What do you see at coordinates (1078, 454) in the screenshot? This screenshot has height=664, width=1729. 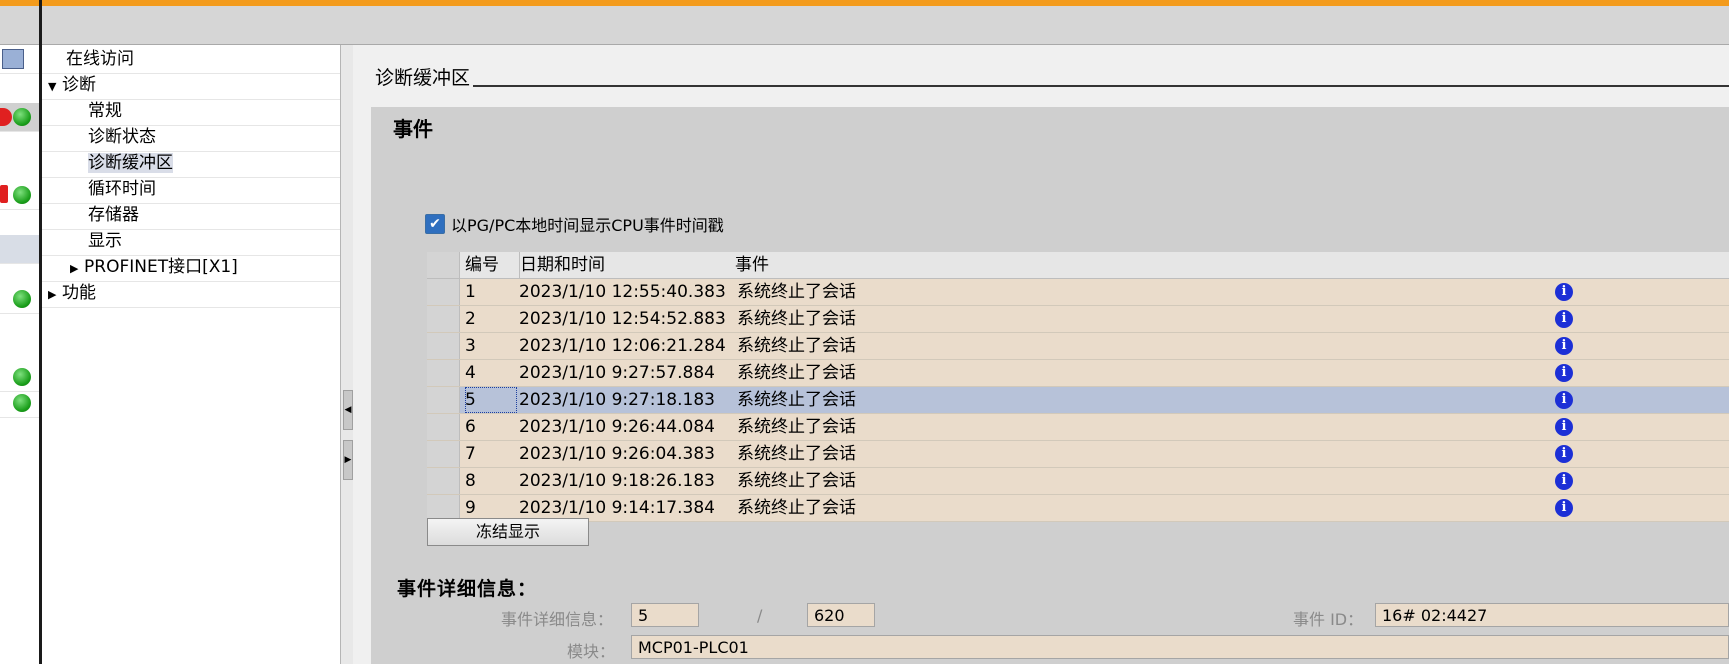 I see `table-row: 7 2023/1/10 9:26:04.383 系统终止了会话 i` at bounding box center [1078, 454].